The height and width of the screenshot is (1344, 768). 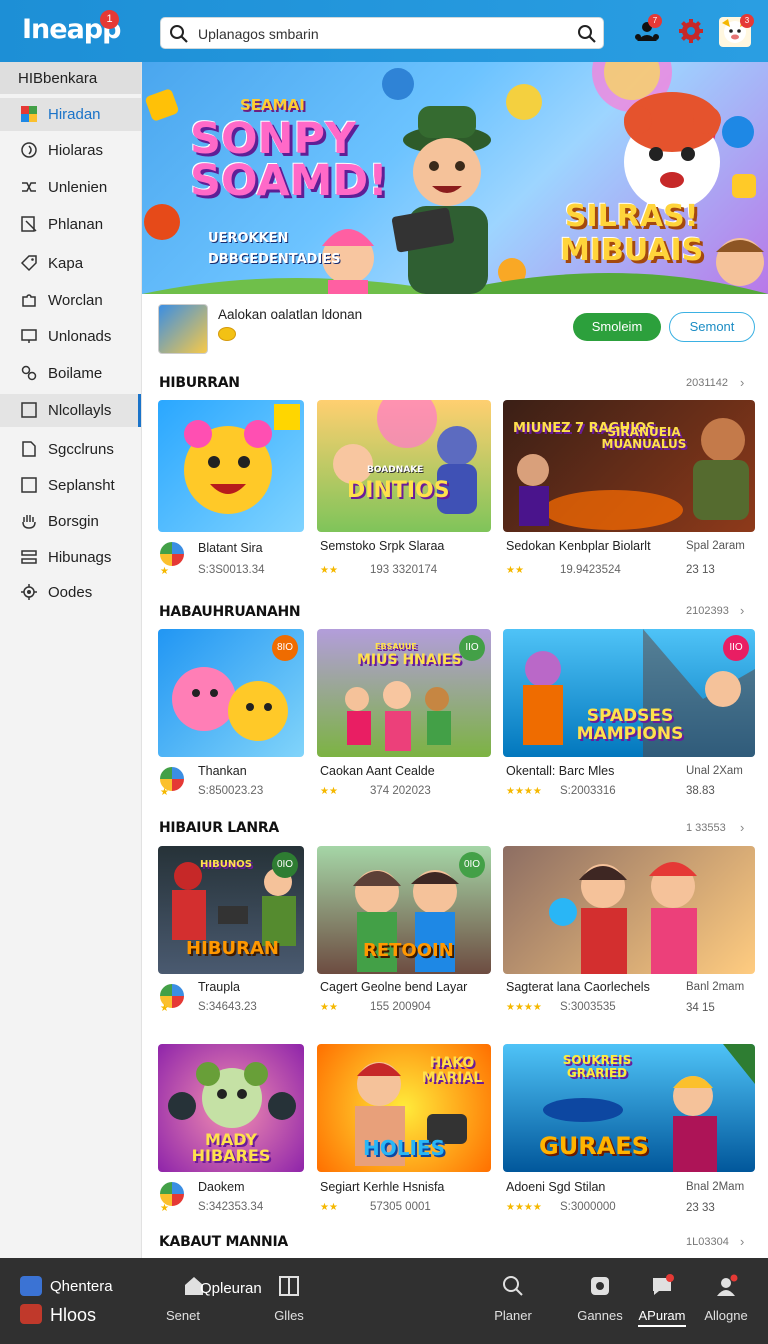 What do you see at coordinates (398, 490) in the screenshot?
I see `card-art-title: DINTIOS` at bounding box center [398, 490].